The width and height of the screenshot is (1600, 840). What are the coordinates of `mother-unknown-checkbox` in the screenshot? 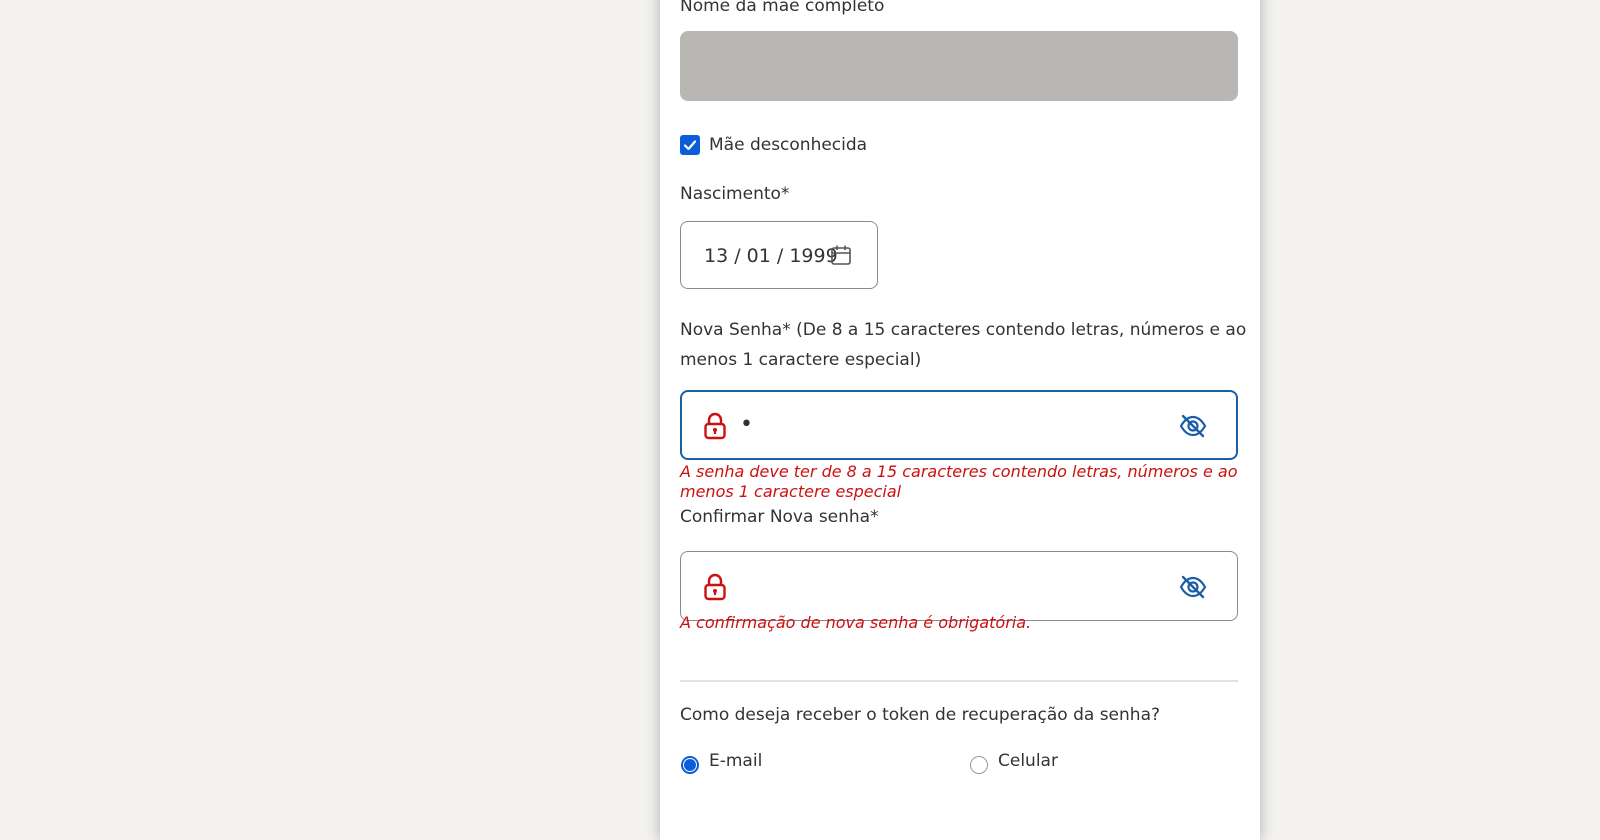 It's located at (690, 145).